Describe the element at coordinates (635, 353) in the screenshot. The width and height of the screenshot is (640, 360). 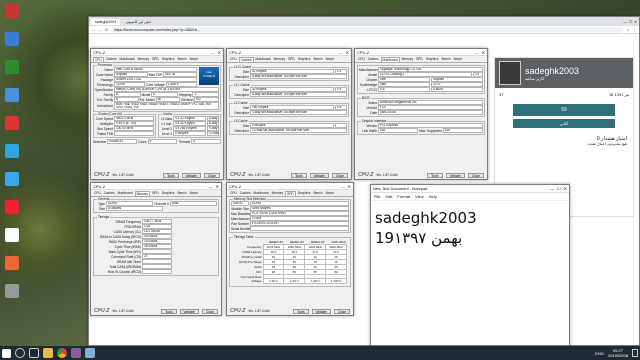
I see `notification-icon` at that location.